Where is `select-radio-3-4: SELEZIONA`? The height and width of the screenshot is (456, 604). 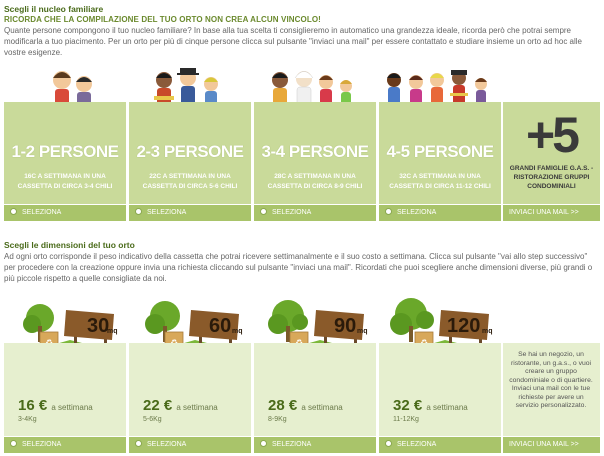 select-radio-3-4: SELEZIONA is located at coordinates (315, 213).